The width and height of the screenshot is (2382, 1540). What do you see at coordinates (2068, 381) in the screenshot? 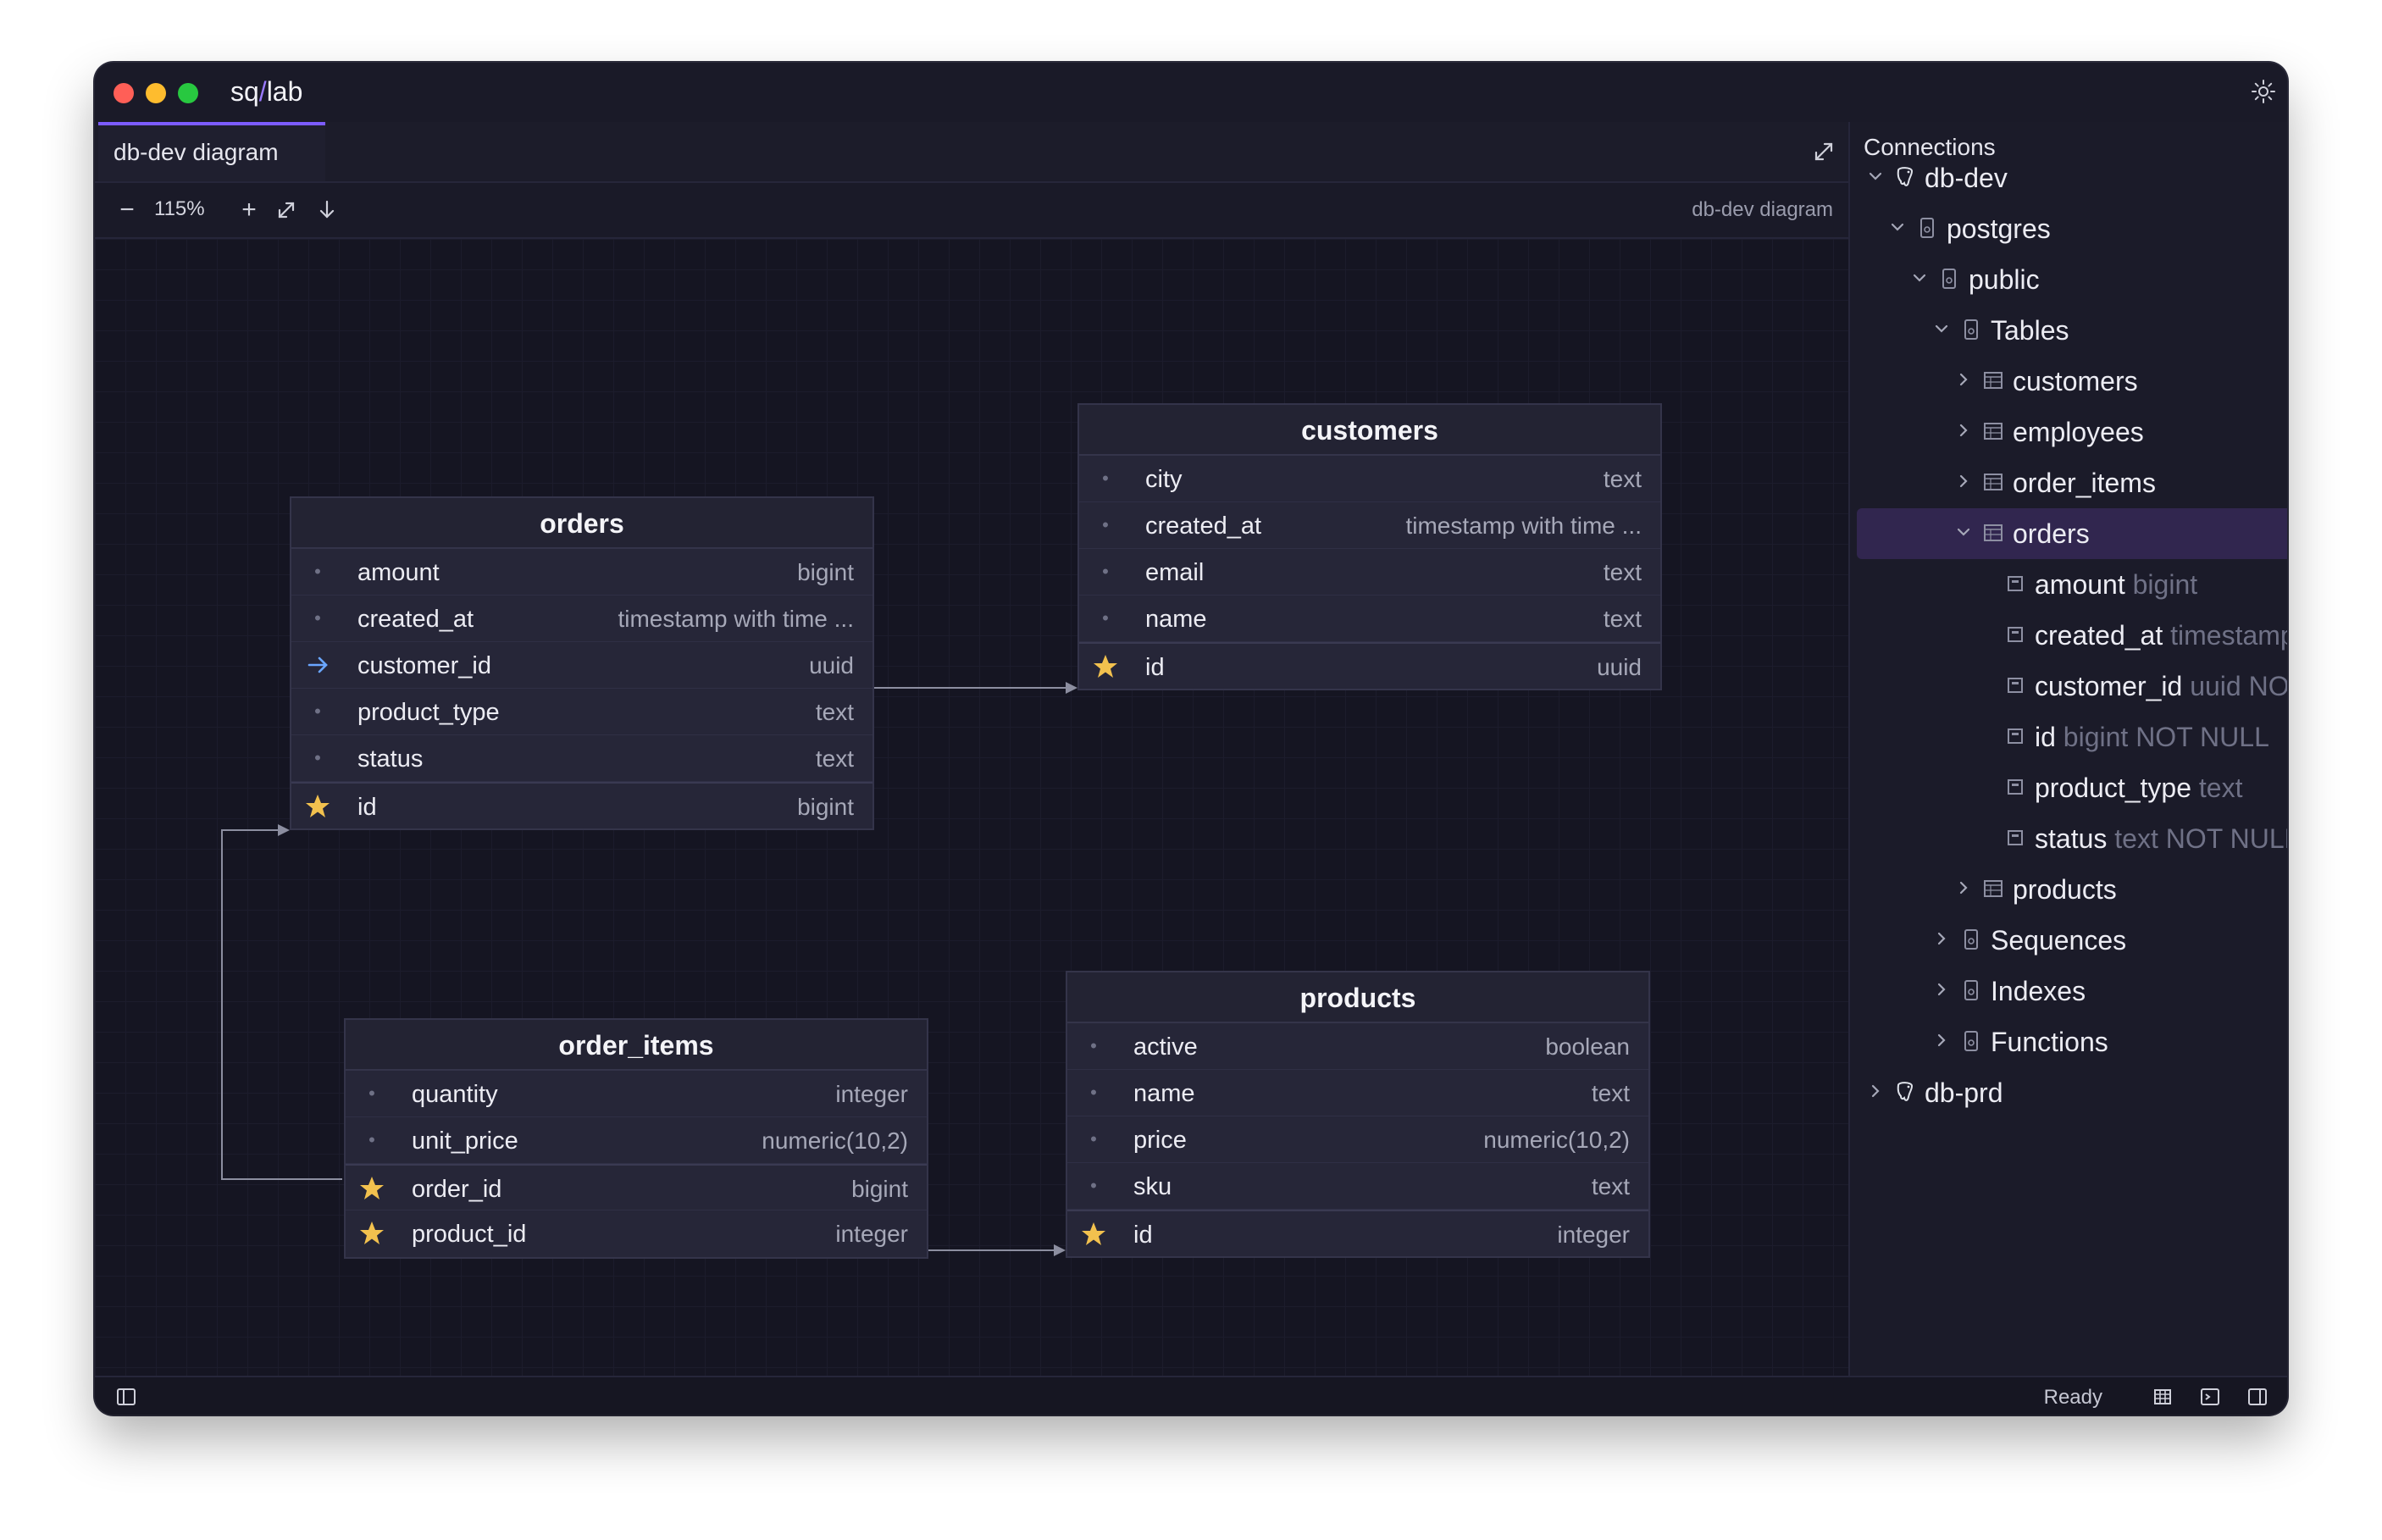
I see `tree-item-customers: customers` at bounding box center [2068, 381].